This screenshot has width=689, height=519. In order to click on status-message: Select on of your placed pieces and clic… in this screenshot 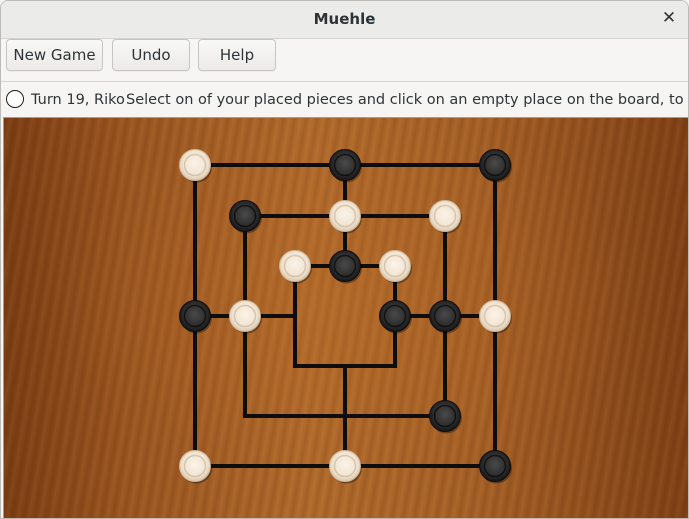, I will do `click(407, 100)`.